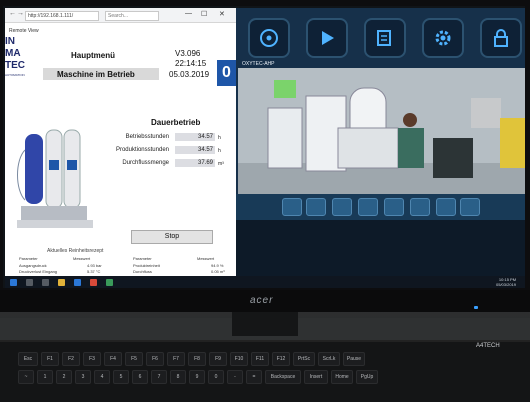 This screenshot has width=530, height=402. What do you see at coordinates (121, 377) in the screenshot?
I see `key: 5` at bounding box center [121, 377].